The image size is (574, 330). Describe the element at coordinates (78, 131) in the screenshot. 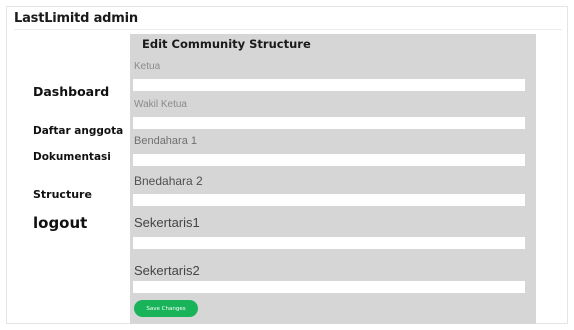

I see `sidebar-item-daftar-anggota: Daftar anggota` at that location.